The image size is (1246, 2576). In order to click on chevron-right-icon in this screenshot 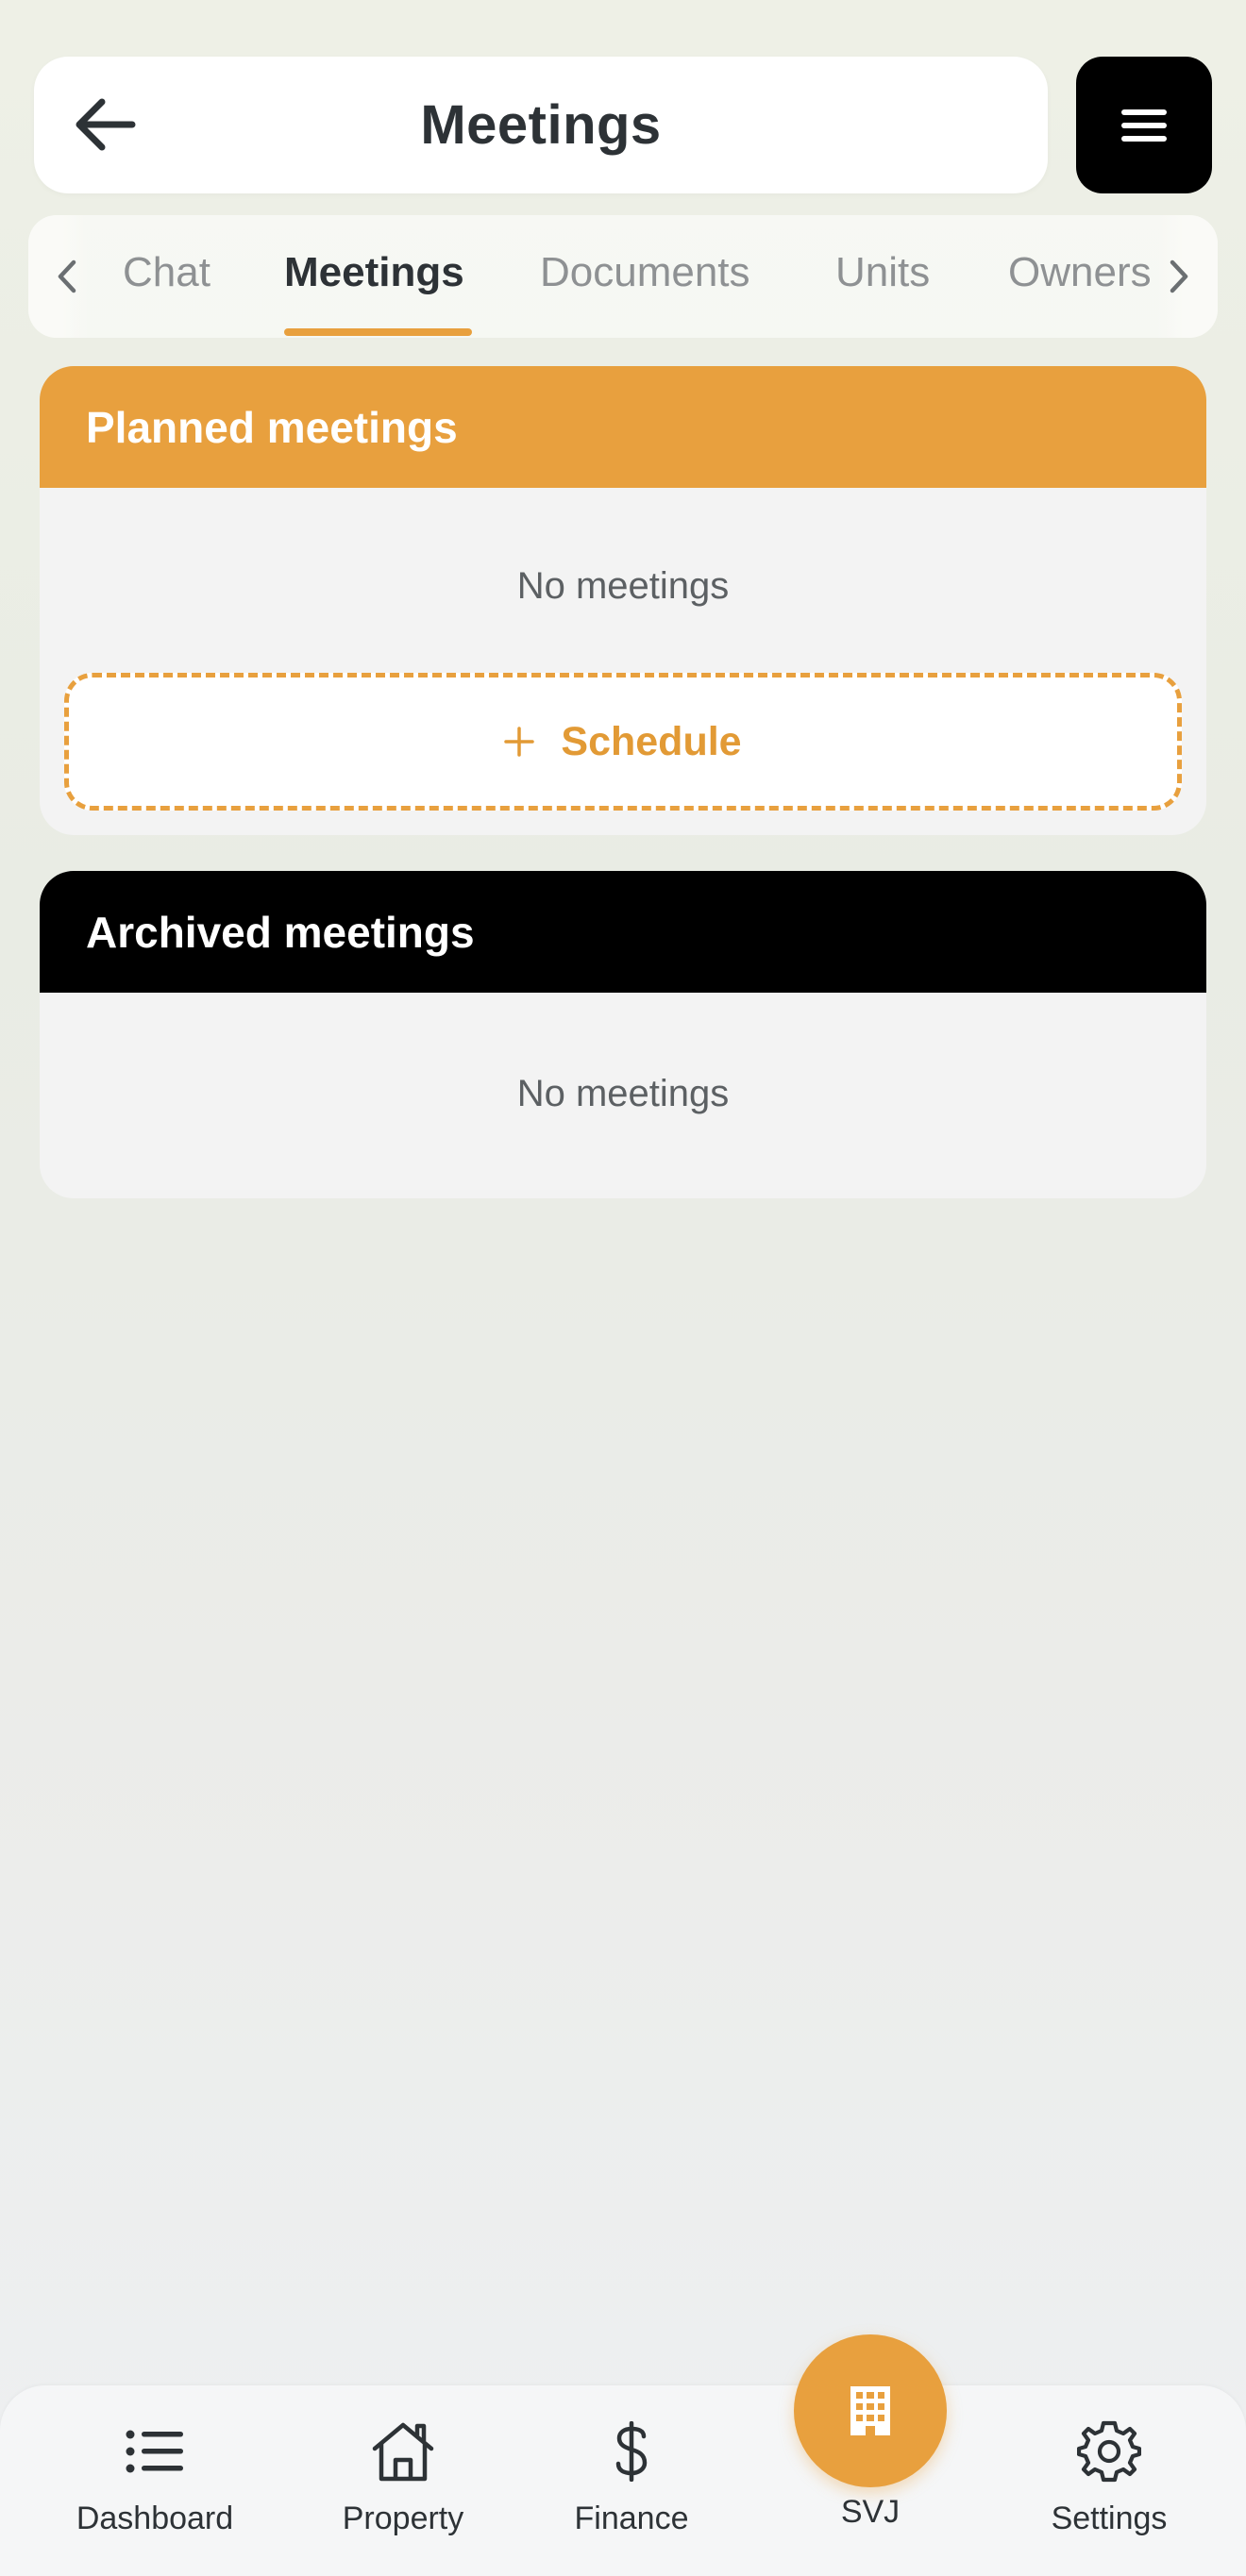, I will do `click(1179, 276)`.